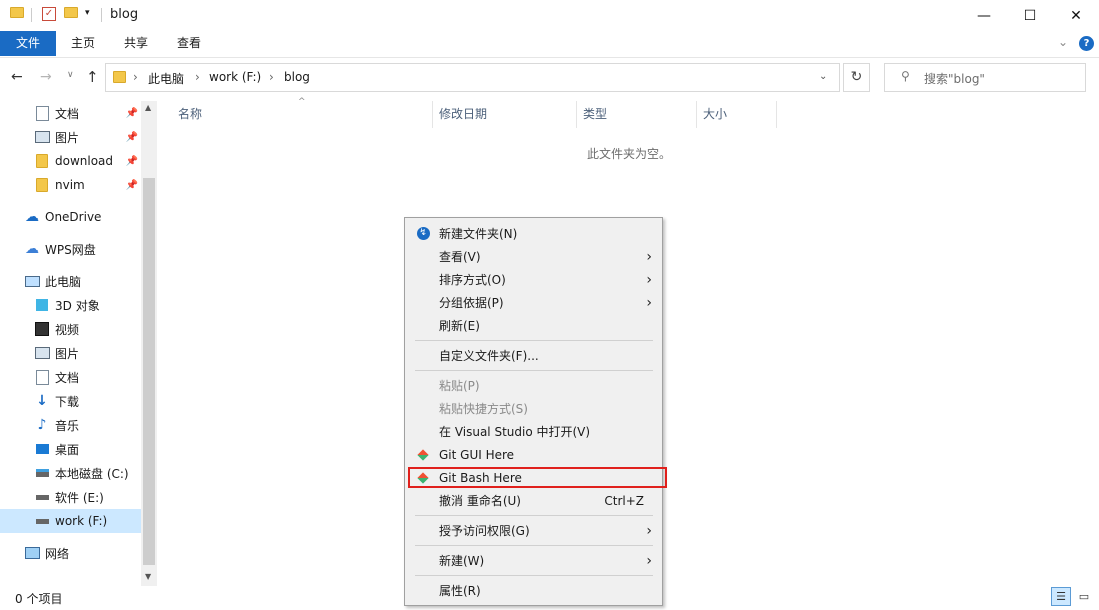 The image size is (1099, 610). Describe the element at coordinates (42, 329) in the screenshot. I see `videos-icon` at that location.